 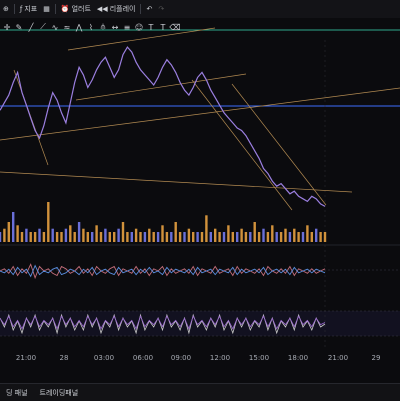 What do you see at coordinates (17, 393) in the screenshot?
I see `tab-panel-left: 딩 패널` at bounding box center [17, 393].